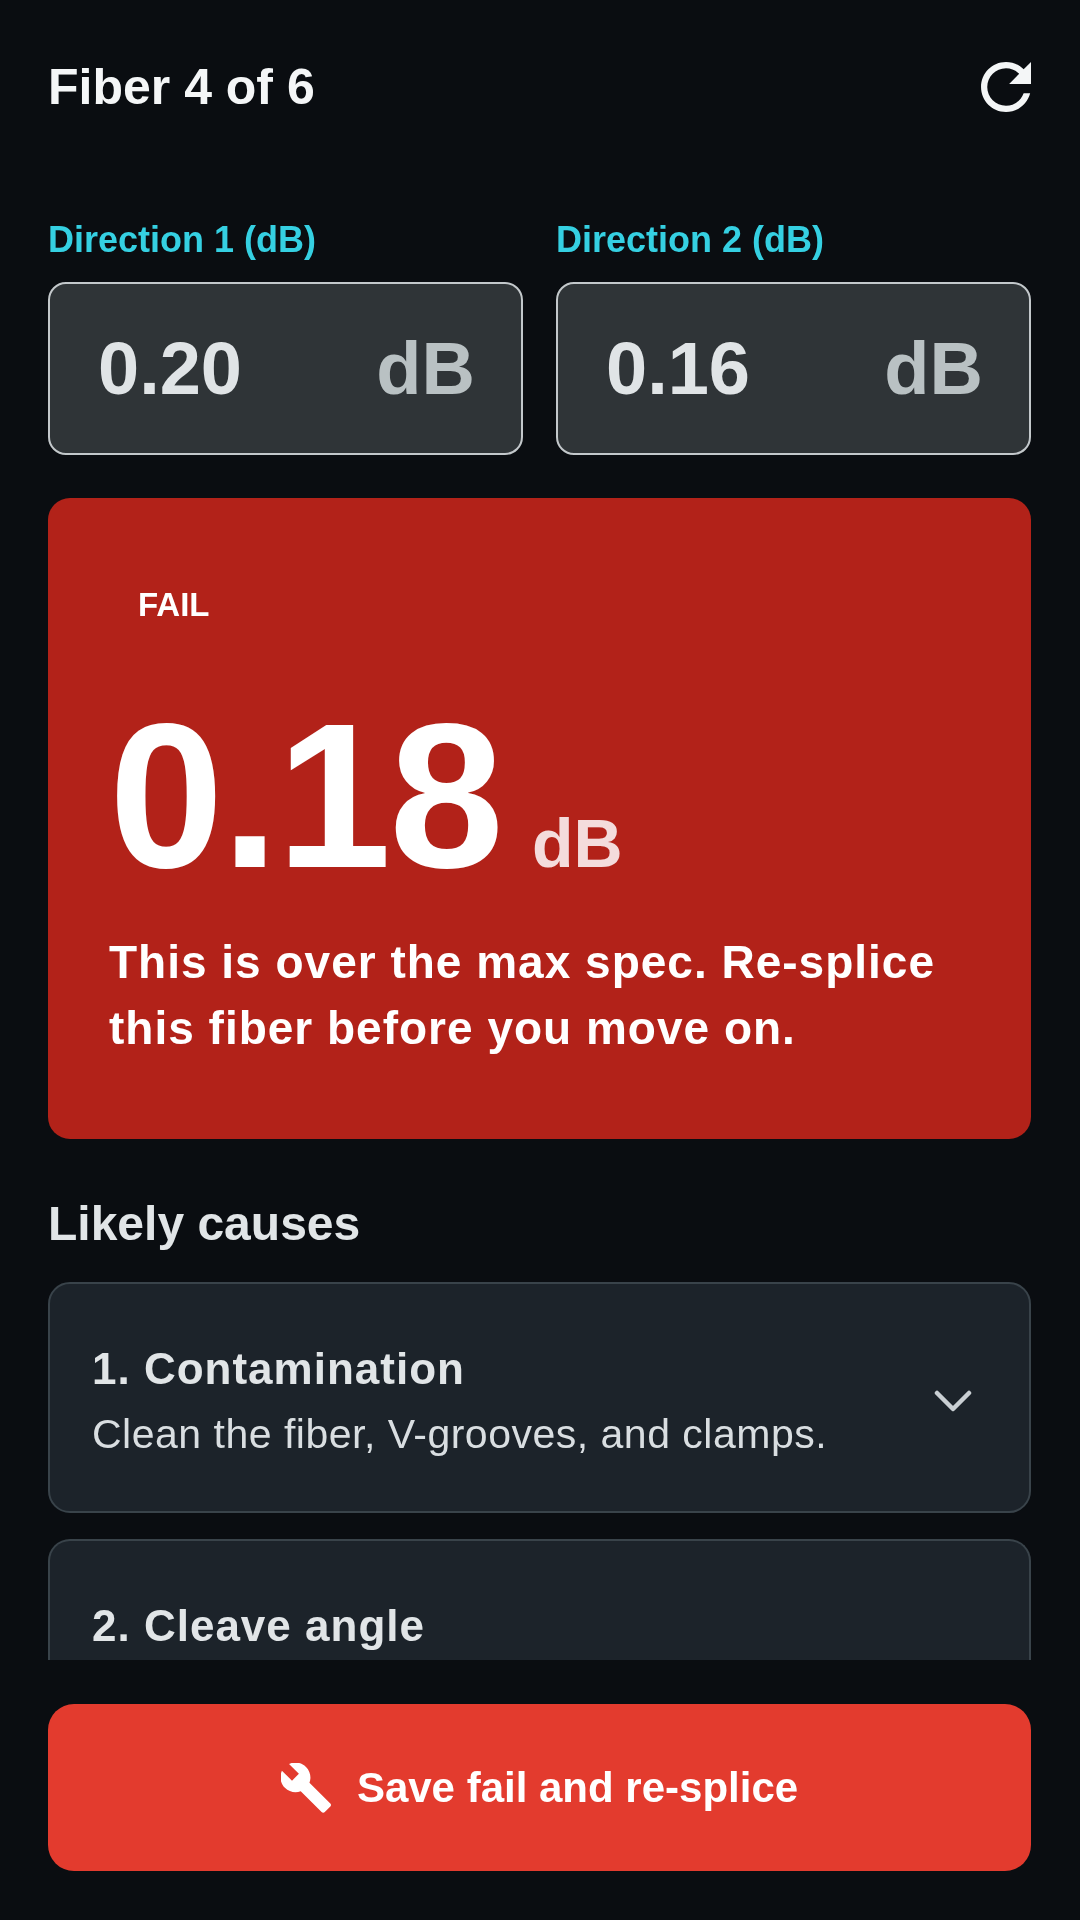 This screenshot has height=1920, width=1080. What do you see at coordinates (285, 368) in the screenshot?
I see `reading-field: 0.20 dB` at bounding box center [285, 368].